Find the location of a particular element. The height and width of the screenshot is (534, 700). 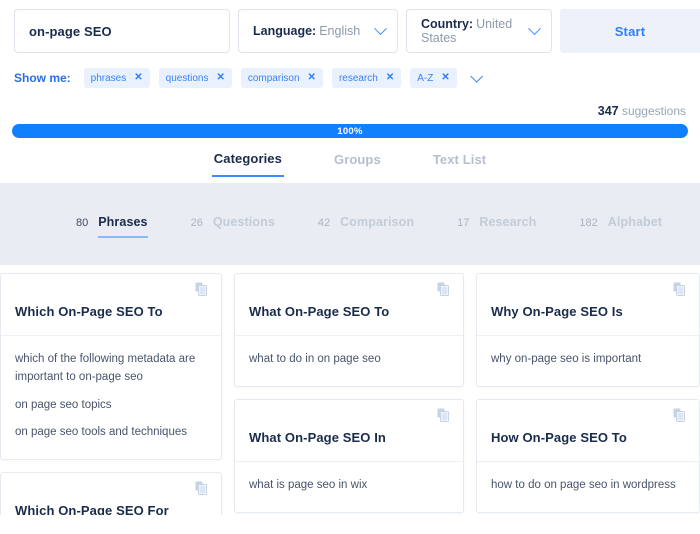

country-label: Country: is located at coordinates (447, 24).